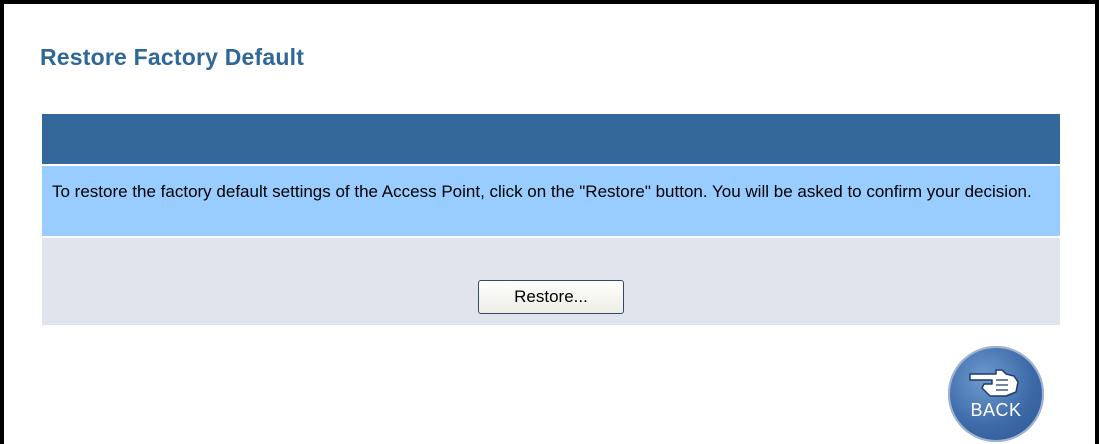 The height and width of the screenshot is (444, 1099). What do you see at coordinates (996, 410) in the screenshot?
I see `back-label: BACK` at bounding box center [996, 410].